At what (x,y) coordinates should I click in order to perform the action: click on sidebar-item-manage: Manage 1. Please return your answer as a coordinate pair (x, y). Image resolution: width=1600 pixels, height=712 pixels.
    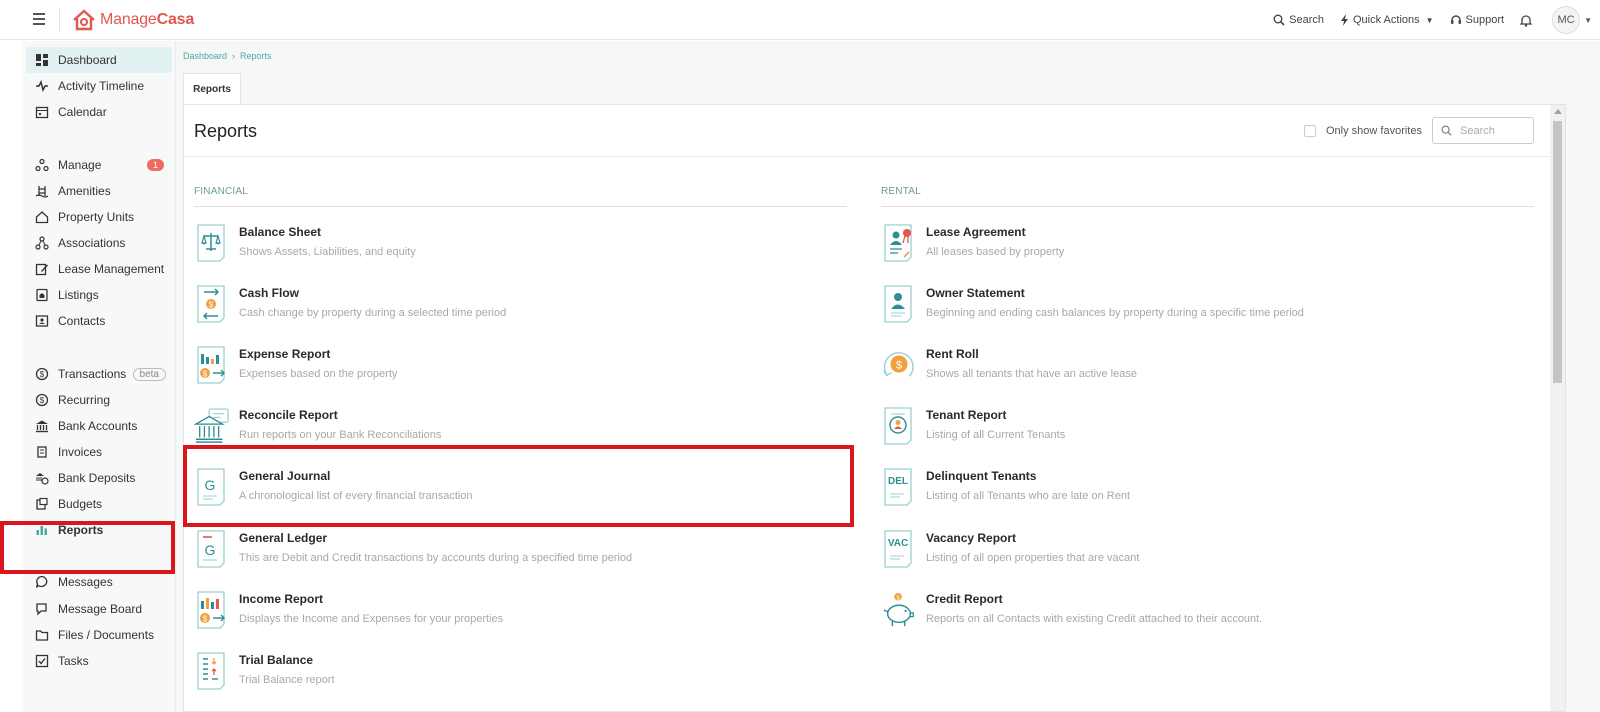
    Looking at the image, I should click on (99, 165).